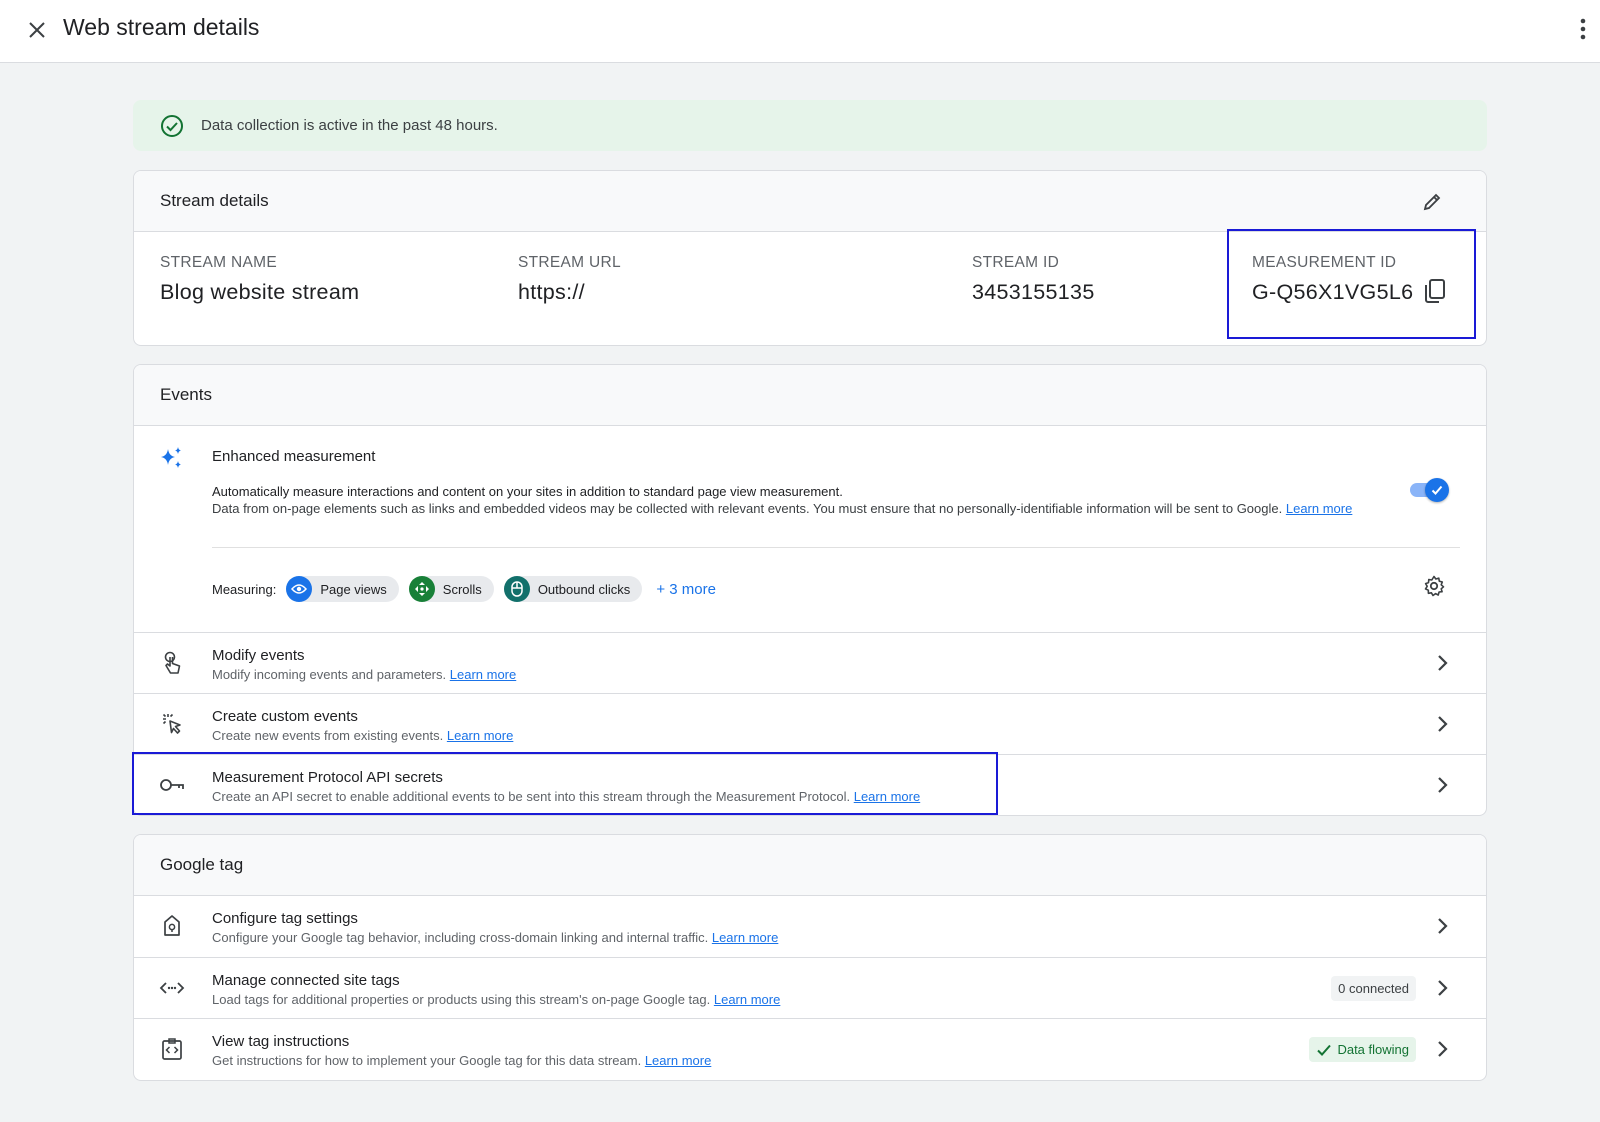  What do you see at coordinates (258, 655) in the screenshot?
I see `row-title: Modify events` at bounding box center [258, 655].